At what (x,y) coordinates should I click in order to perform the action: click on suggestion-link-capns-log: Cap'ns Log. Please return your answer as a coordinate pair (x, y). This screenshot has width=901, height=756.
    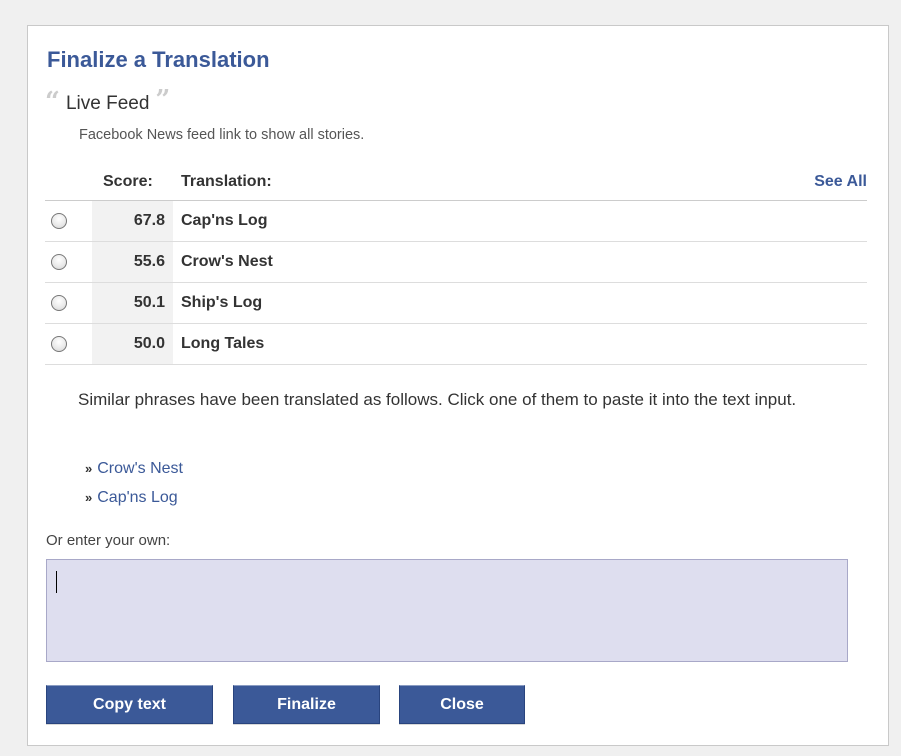
    Looking at the image, I should click on (137, 497).